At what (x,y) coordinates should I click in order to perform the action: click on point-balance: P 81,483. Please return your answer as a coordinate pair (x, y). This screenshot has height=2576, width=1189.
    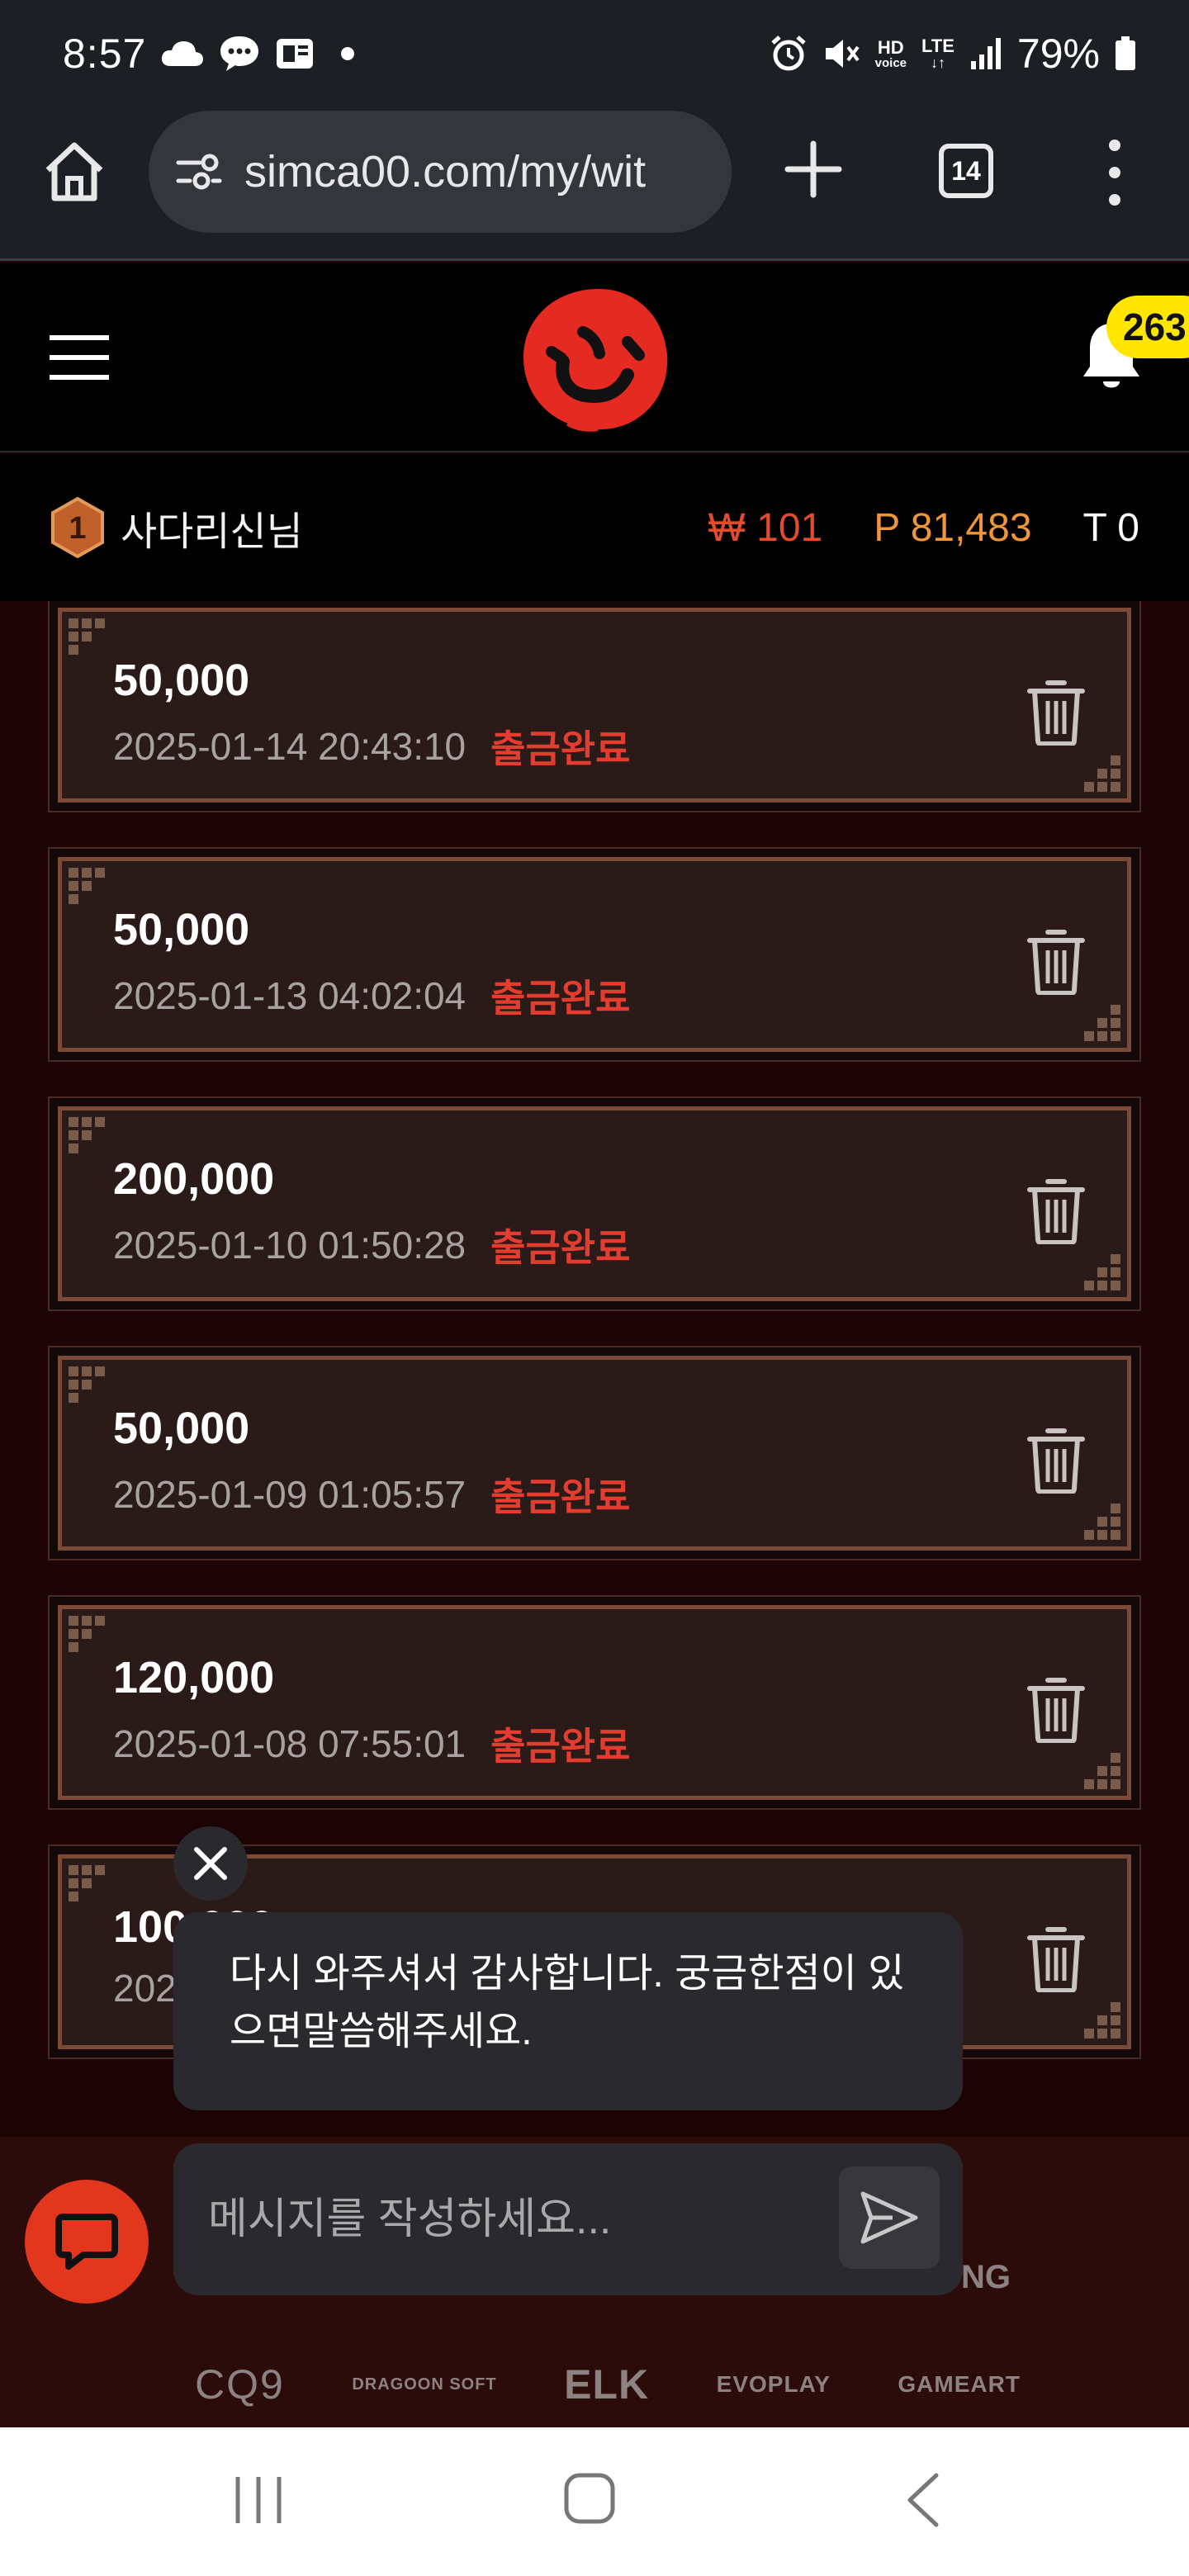
    Looking at the image, I should click on (952, 528).